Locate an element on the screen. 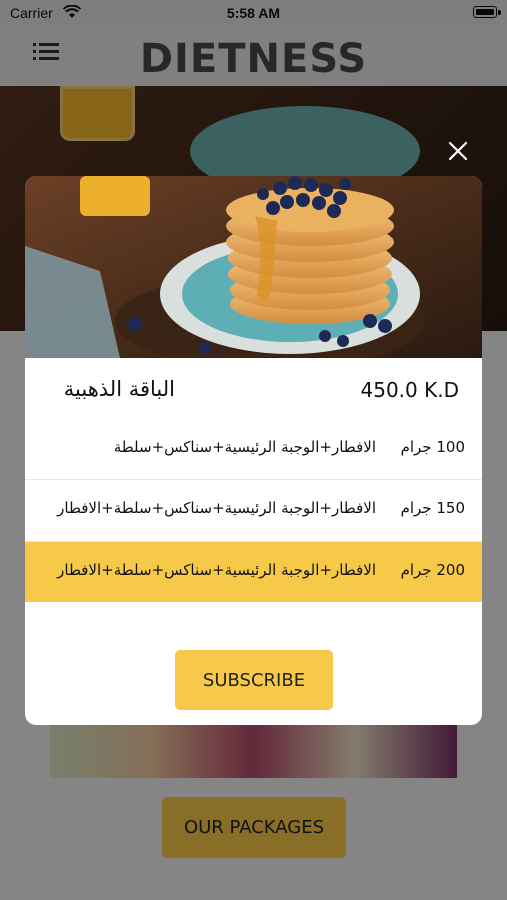 The width and height of the screenshot is (507, 900). option-description: الافطار+الوجبة الرئيسية+سناكس+سلطة is located at coordinates (244, 447).